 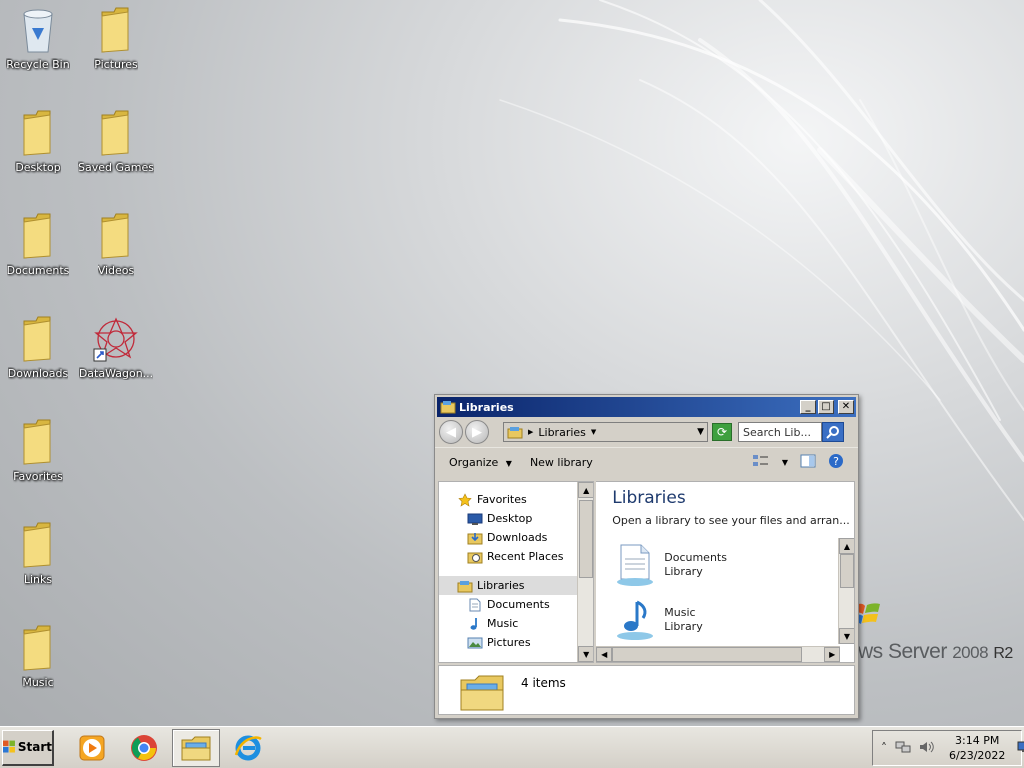 What do you see at coordinates (884, 748) in the screenshot?
I see `show-hidden-icons-chevron-icon: ˄` at bounding box center [884, 748].